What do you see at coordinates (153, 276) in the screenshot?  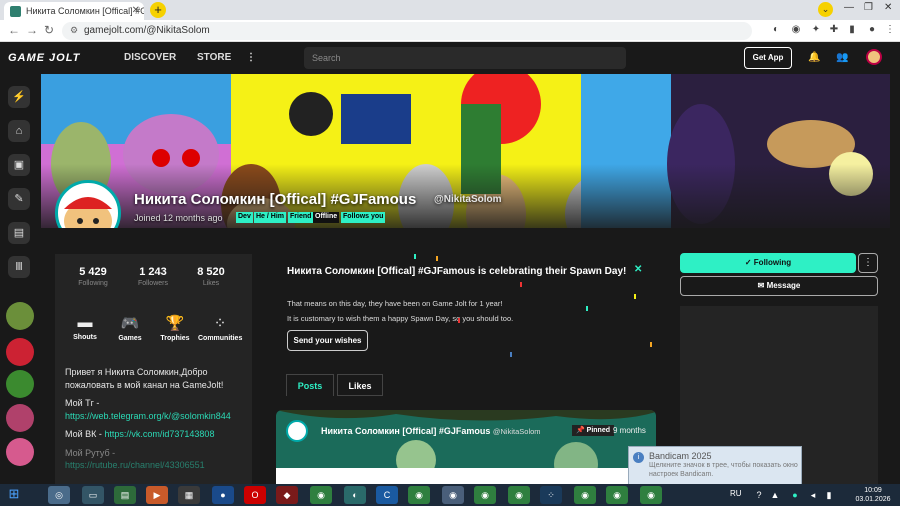 I see `stat-followers: 1 243 Followers` at bounding box center [153, 276].